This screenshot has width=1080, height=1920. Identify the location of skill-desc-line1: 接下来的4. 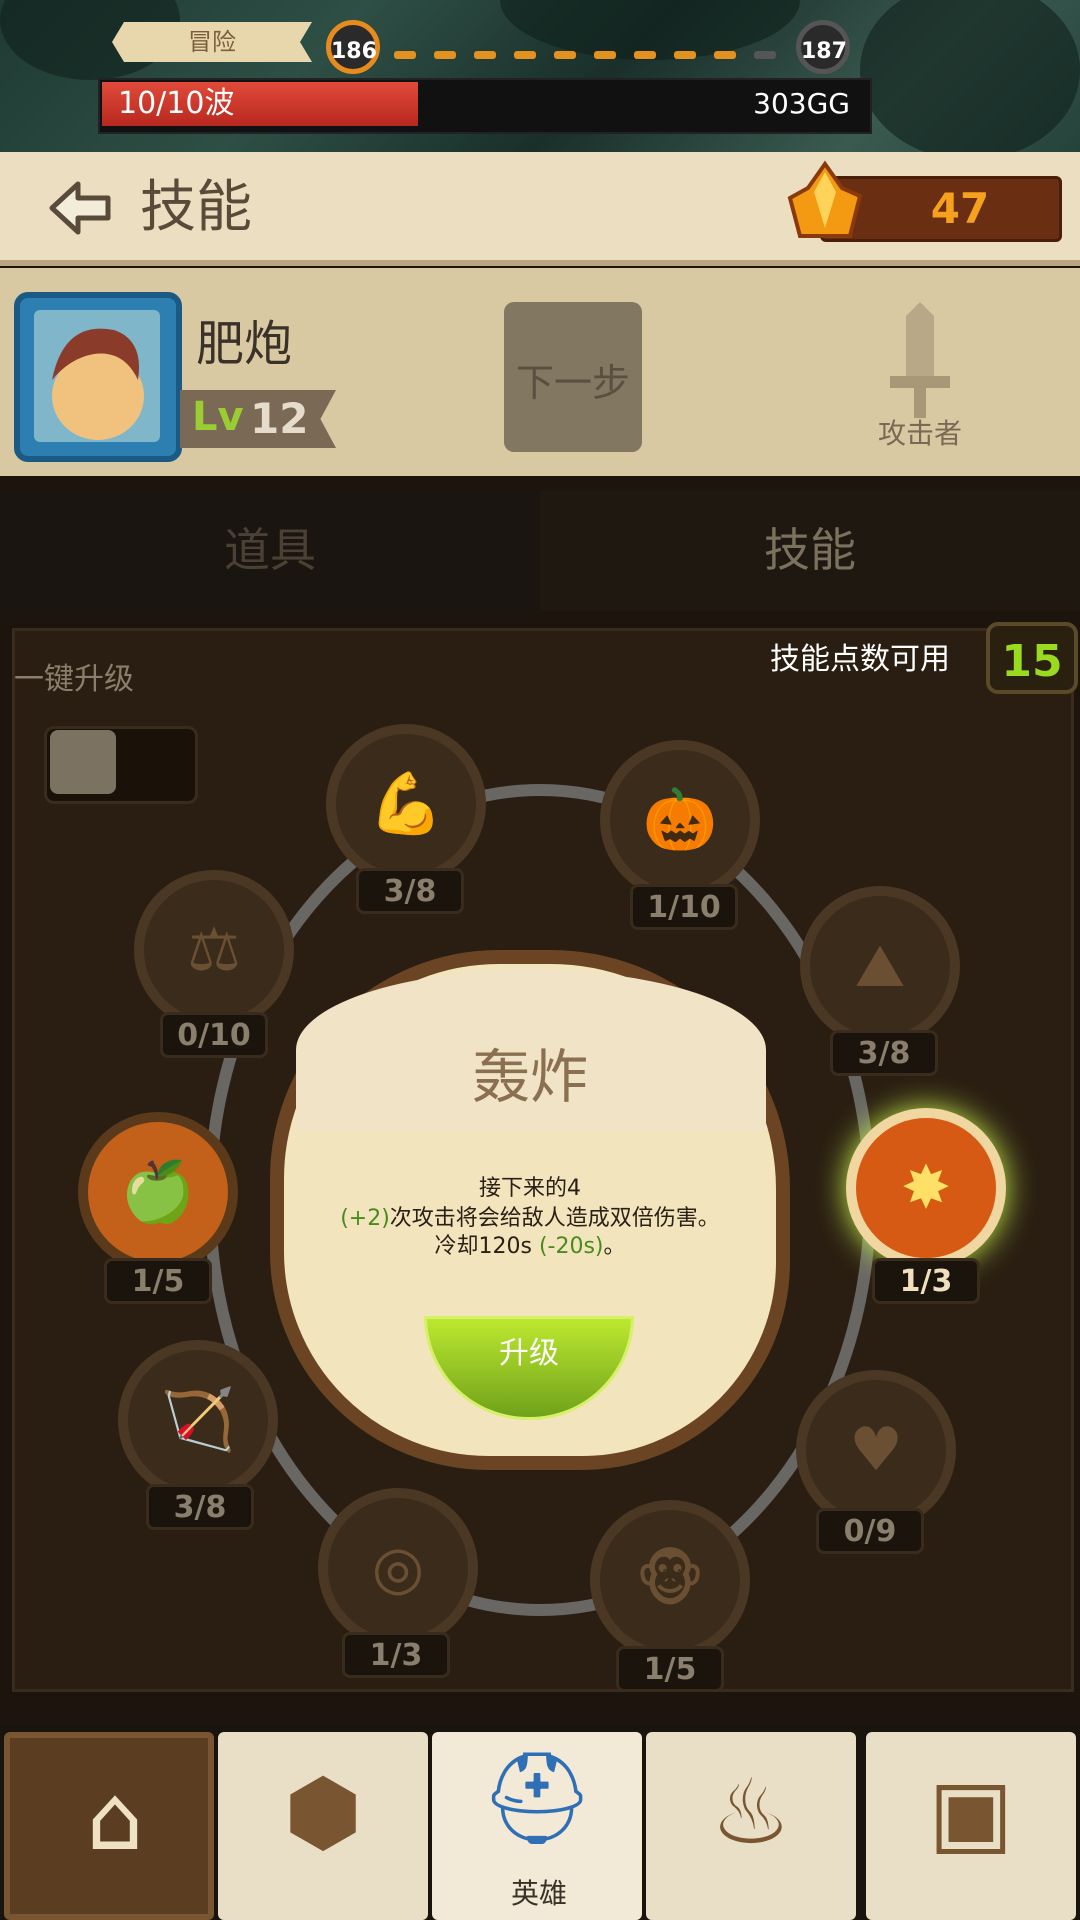
(530, 1188).